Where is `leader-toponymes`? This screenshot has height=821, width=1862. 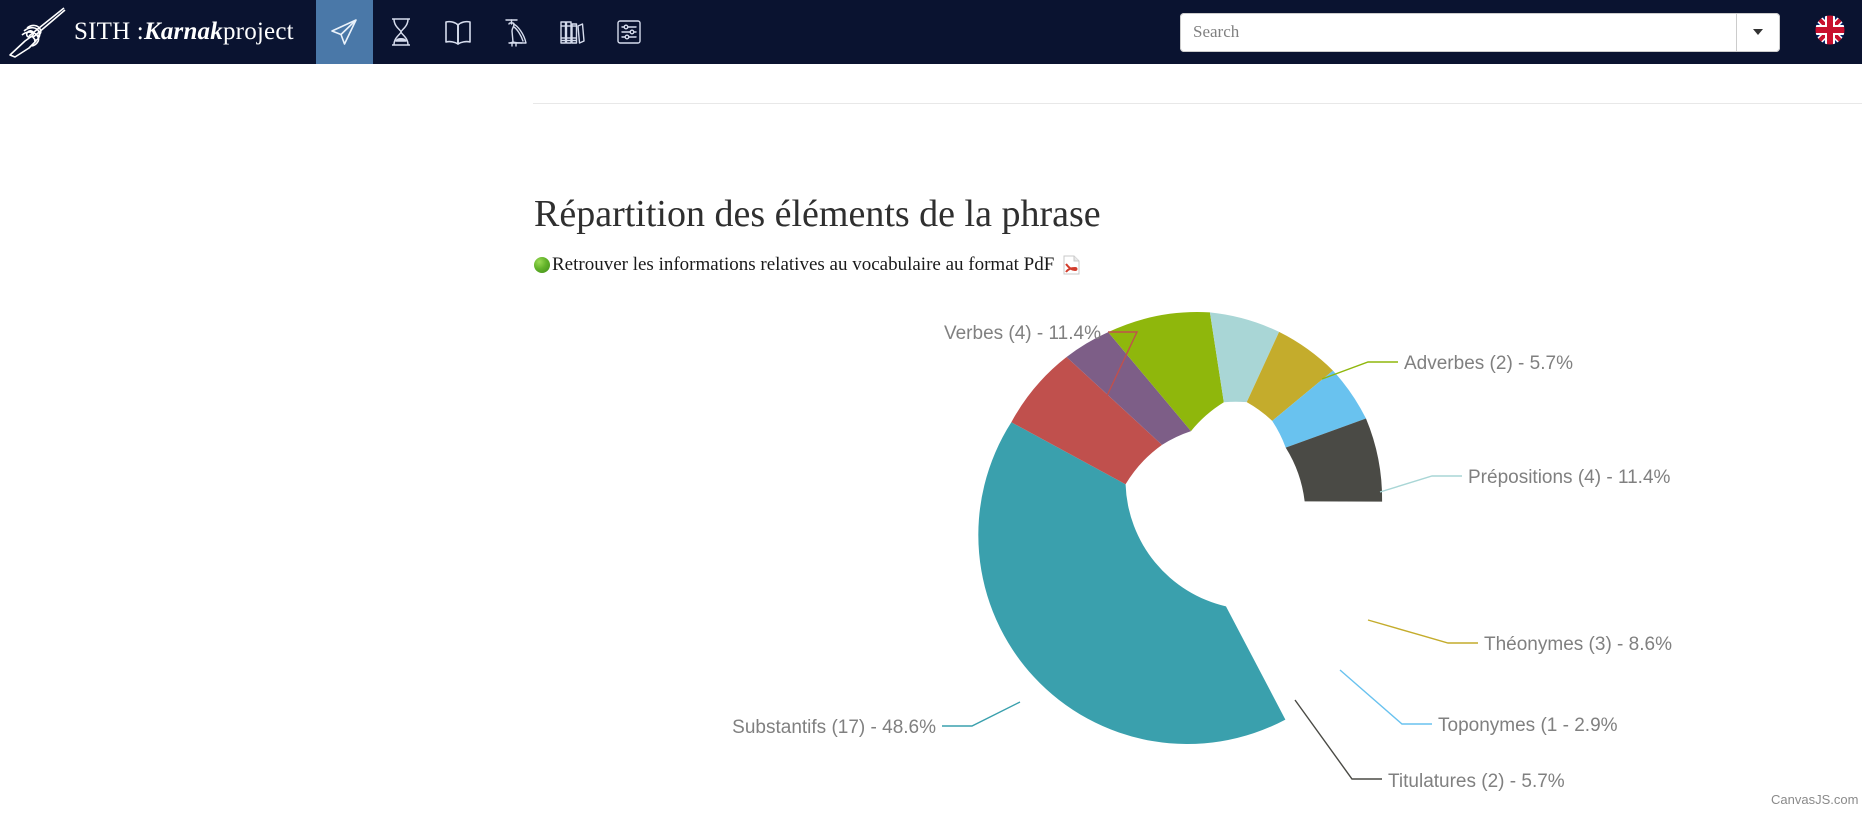 leader-toponymes is located at coordinates (1385, 697).